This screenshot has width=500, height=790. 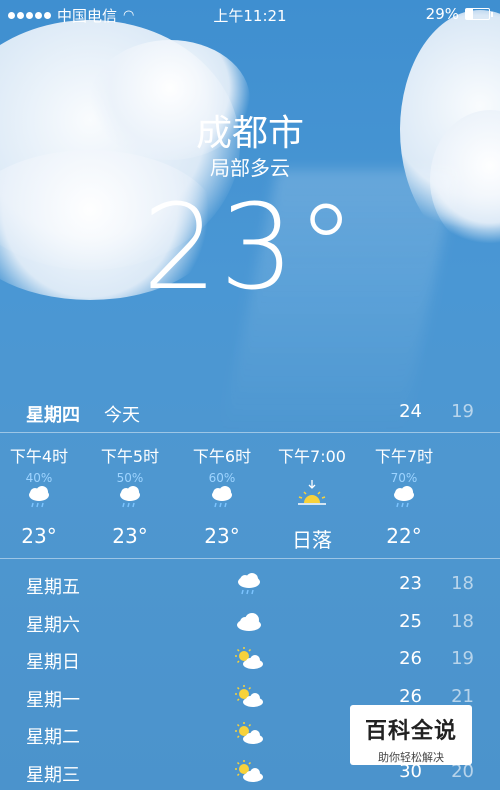 What do you see at coordinates (404, 536) in the screenshot?
I see `hour-temperature: 22°` at bounding box center [404, 536].